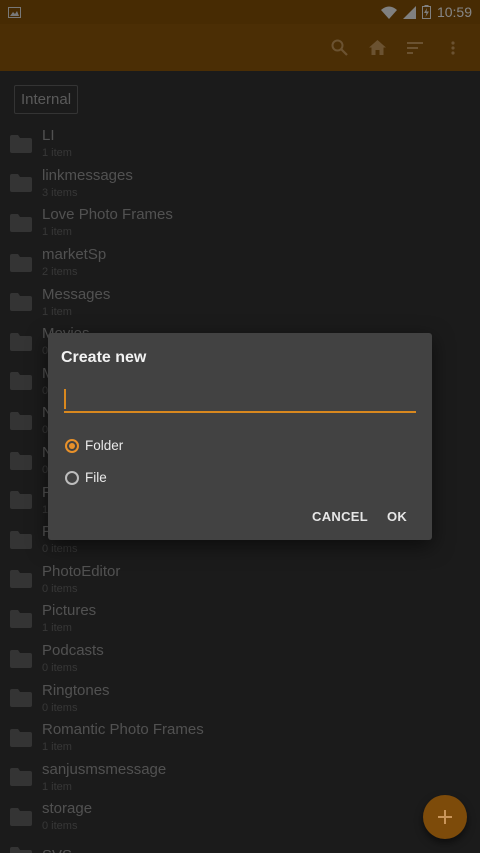  Describe the element at coordinates (65, 399) in the screenshot. I see `text-caret` at that location.